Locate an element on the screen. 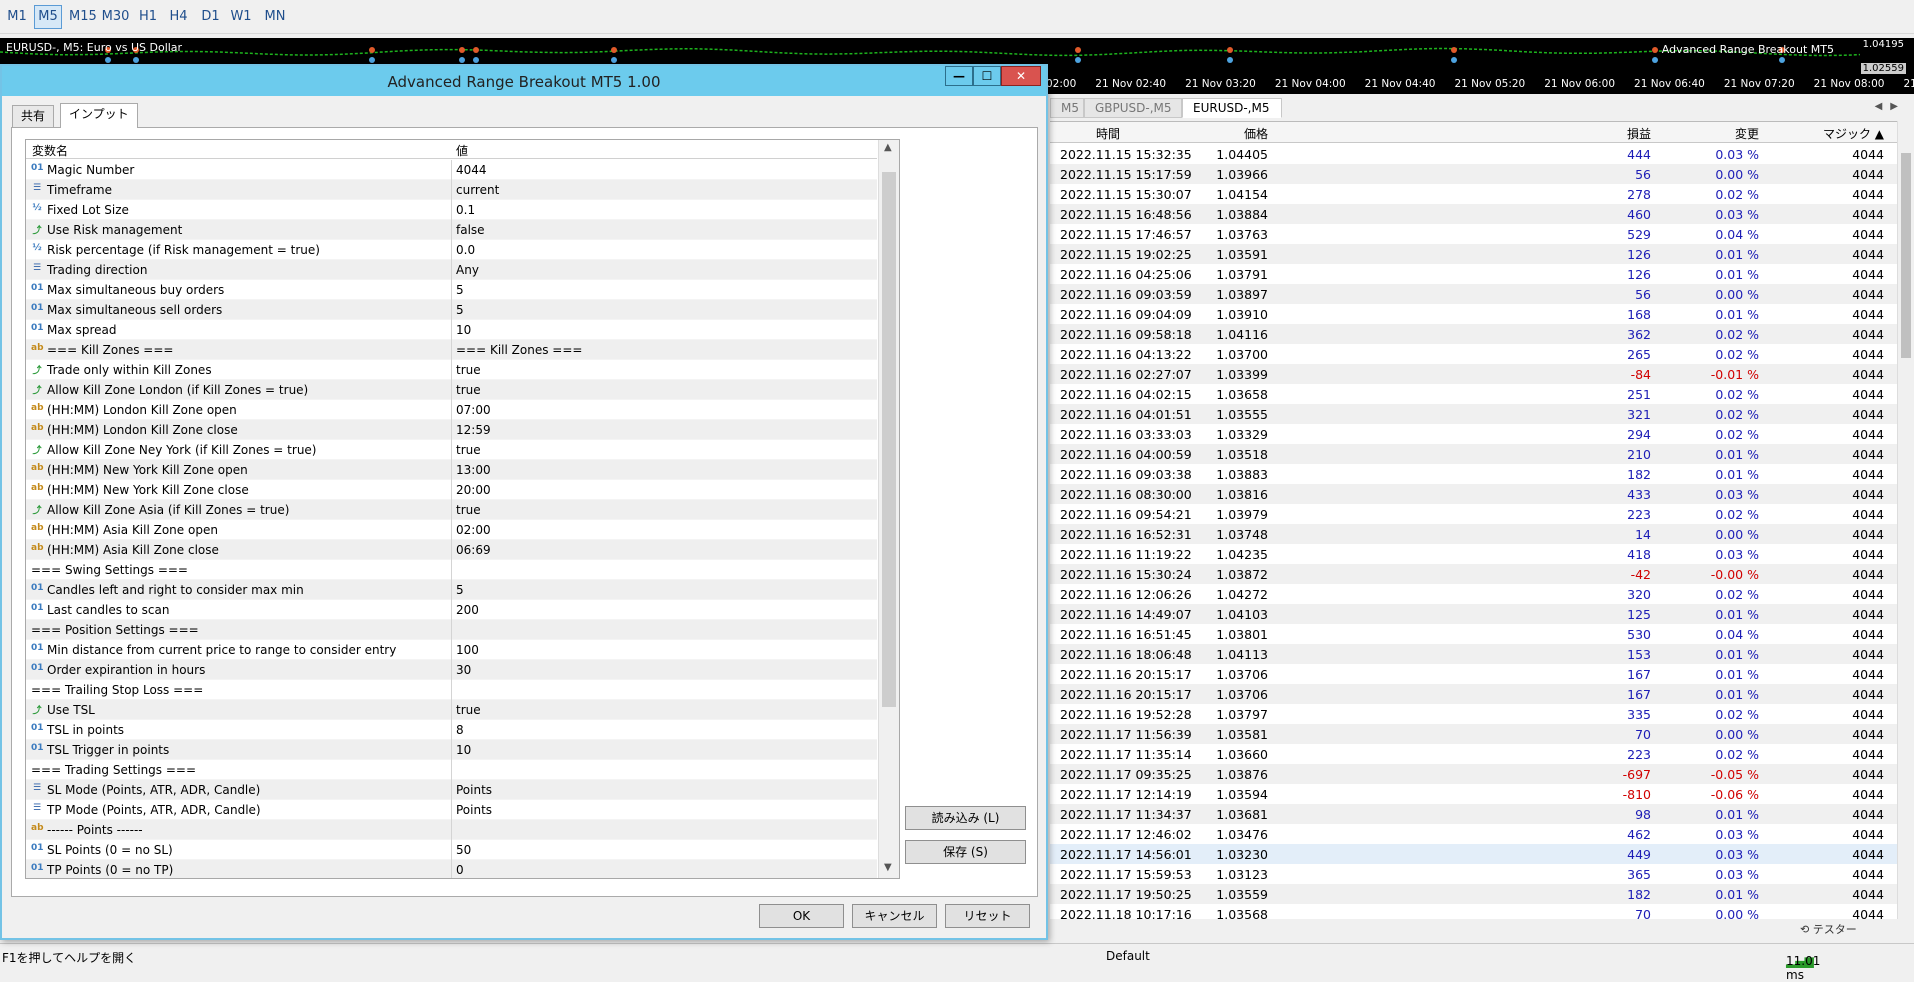 The image size is (1914, 982). parameter-value: 50 is located at coordinates (463, 850).